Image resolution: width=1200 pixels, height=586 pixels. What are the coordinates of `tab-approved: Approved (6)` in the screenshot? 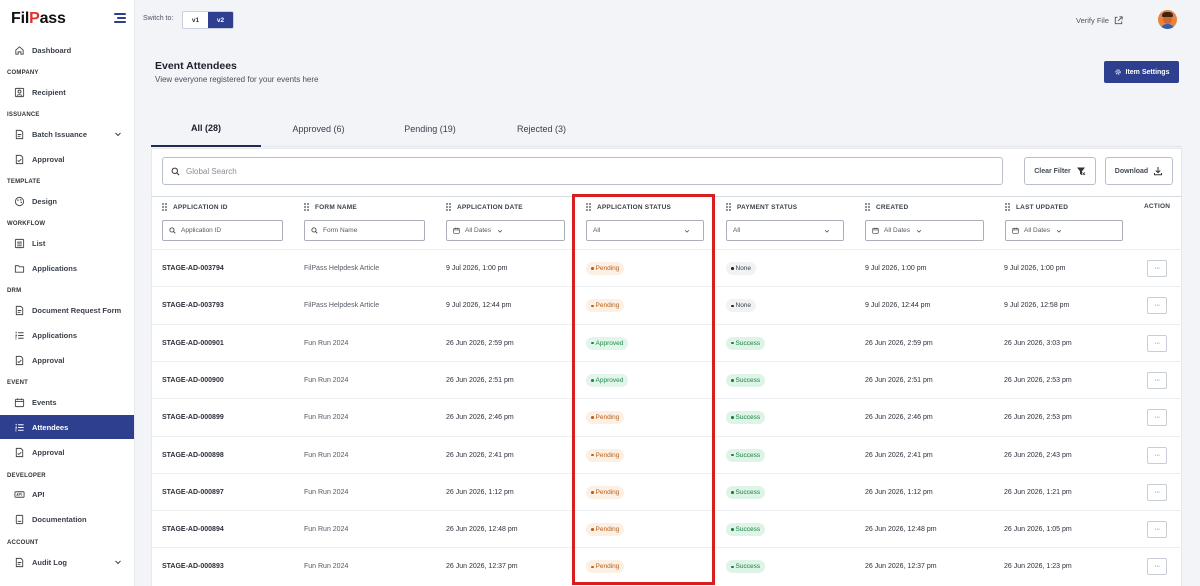 It's located at (318, 129).